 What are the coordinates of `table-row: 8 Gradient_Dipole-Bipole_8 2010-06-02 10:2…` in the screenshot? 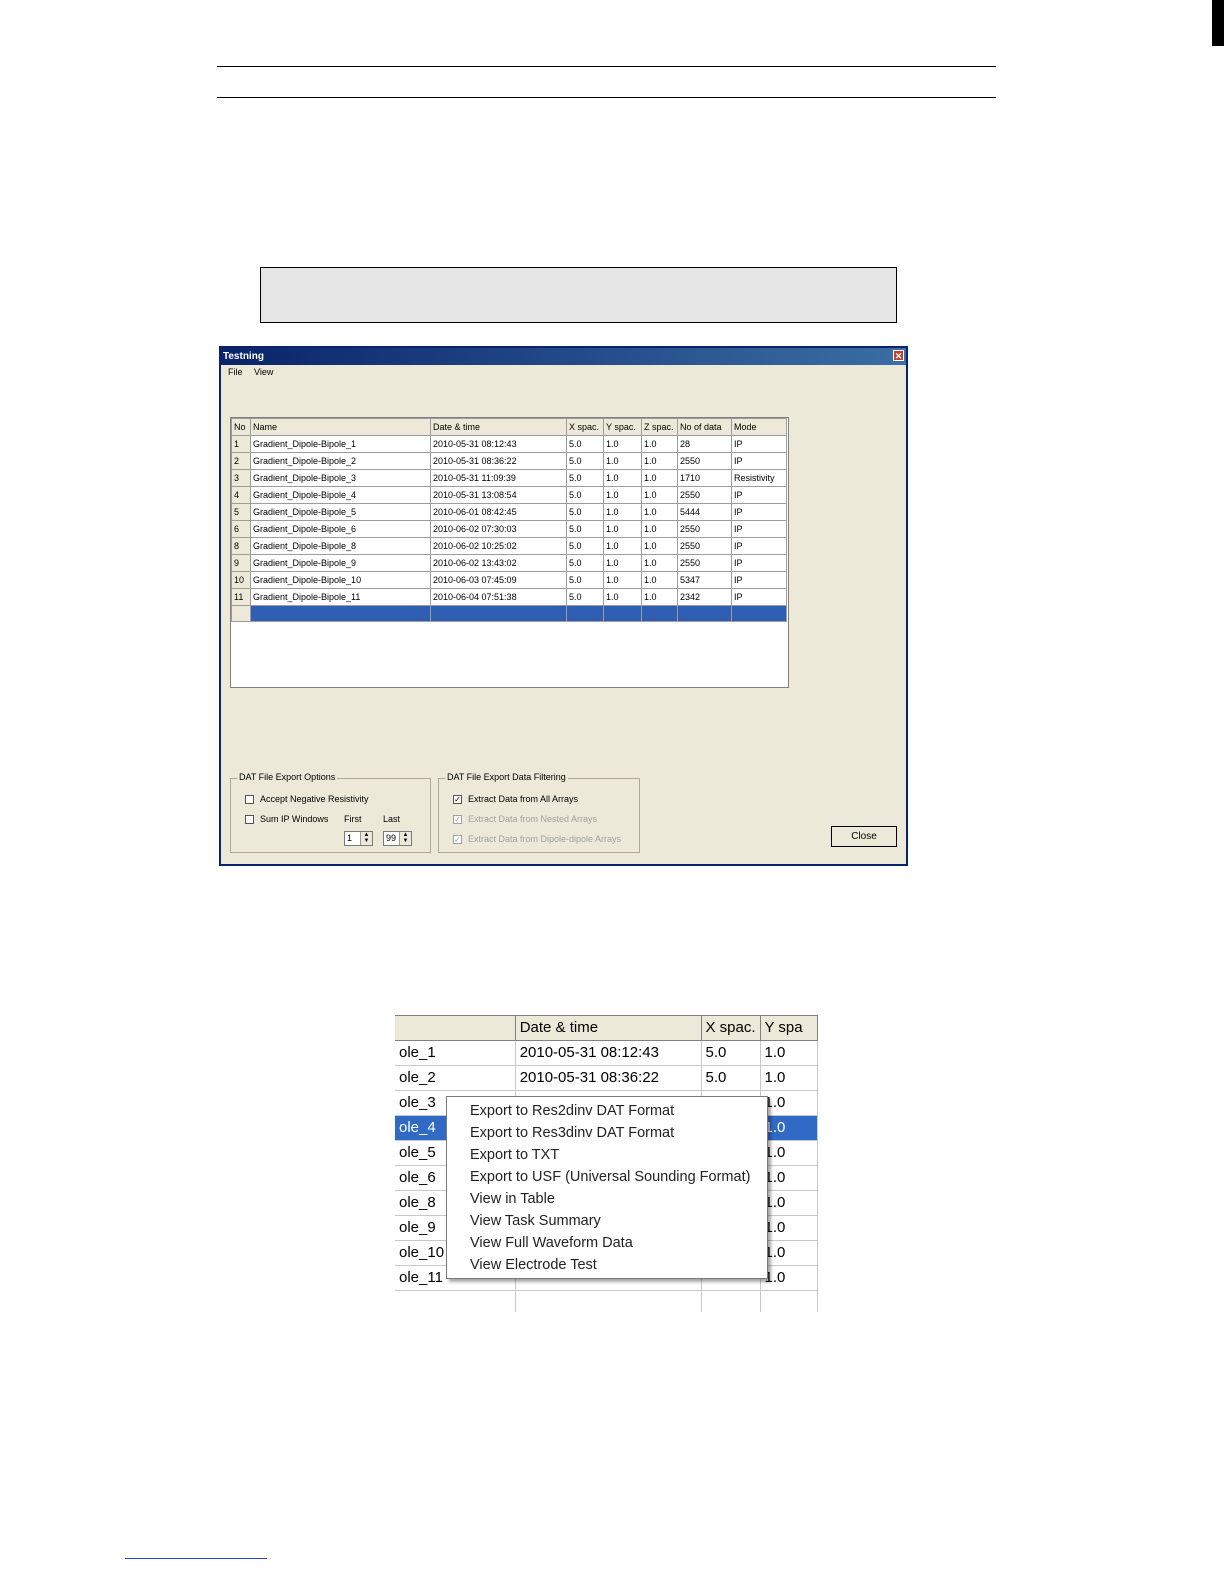 It's located at (509, 546).